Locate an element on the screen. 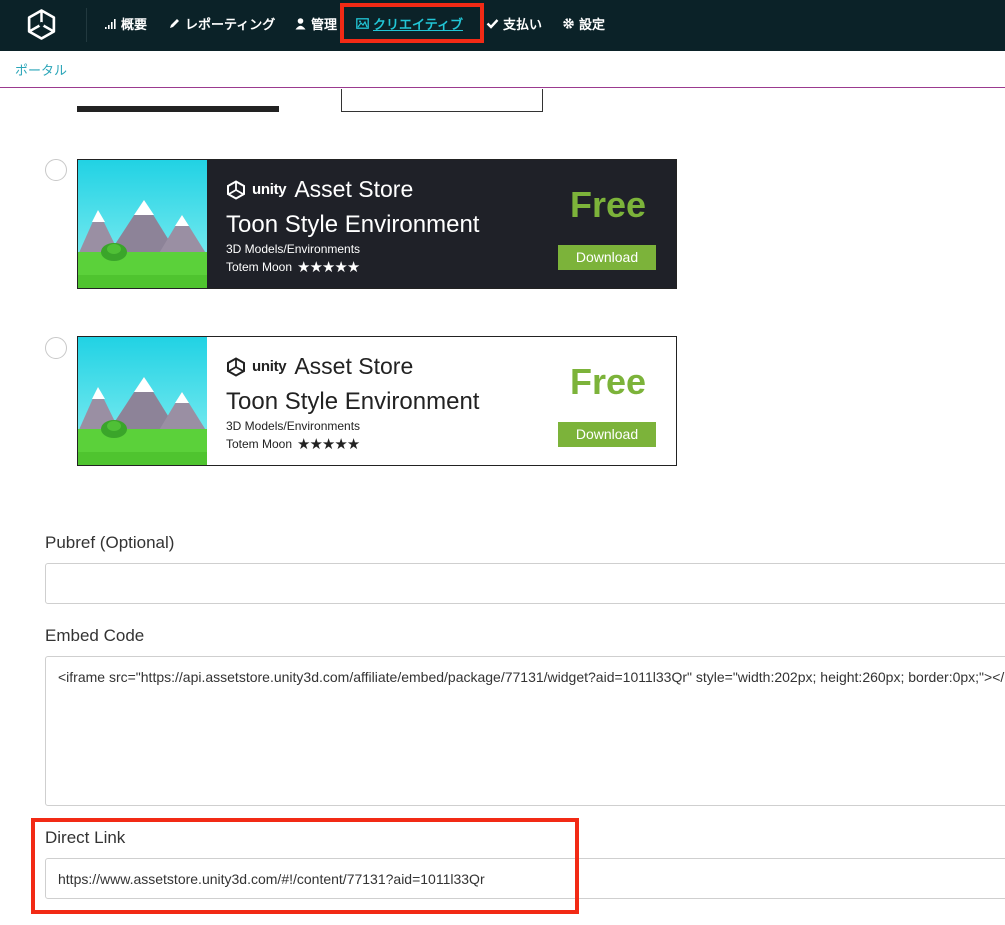 The height and width of the screenshot is (925, 1005). signal-bars-icon is located at coordinates (110, 23).